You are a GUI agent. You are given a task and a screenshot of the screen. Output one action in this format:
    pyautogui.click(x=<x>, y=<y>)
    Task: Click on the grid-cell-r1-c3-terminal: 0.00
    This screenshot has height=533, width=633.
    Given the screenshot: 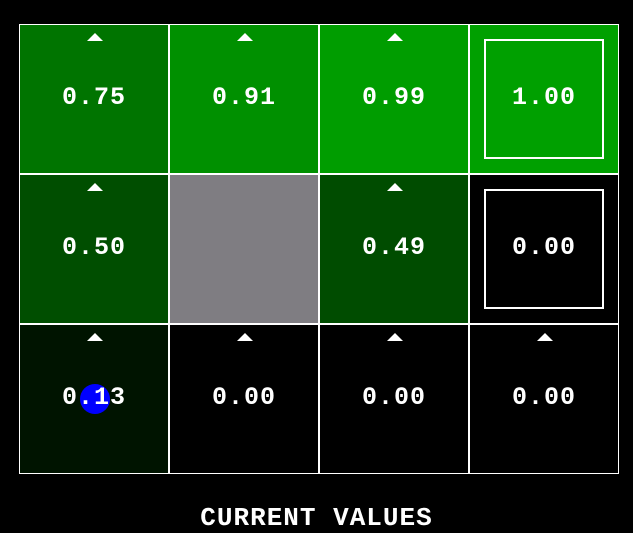 What is the action you would take?
    pyautogui.click(x=544, y=249)
    